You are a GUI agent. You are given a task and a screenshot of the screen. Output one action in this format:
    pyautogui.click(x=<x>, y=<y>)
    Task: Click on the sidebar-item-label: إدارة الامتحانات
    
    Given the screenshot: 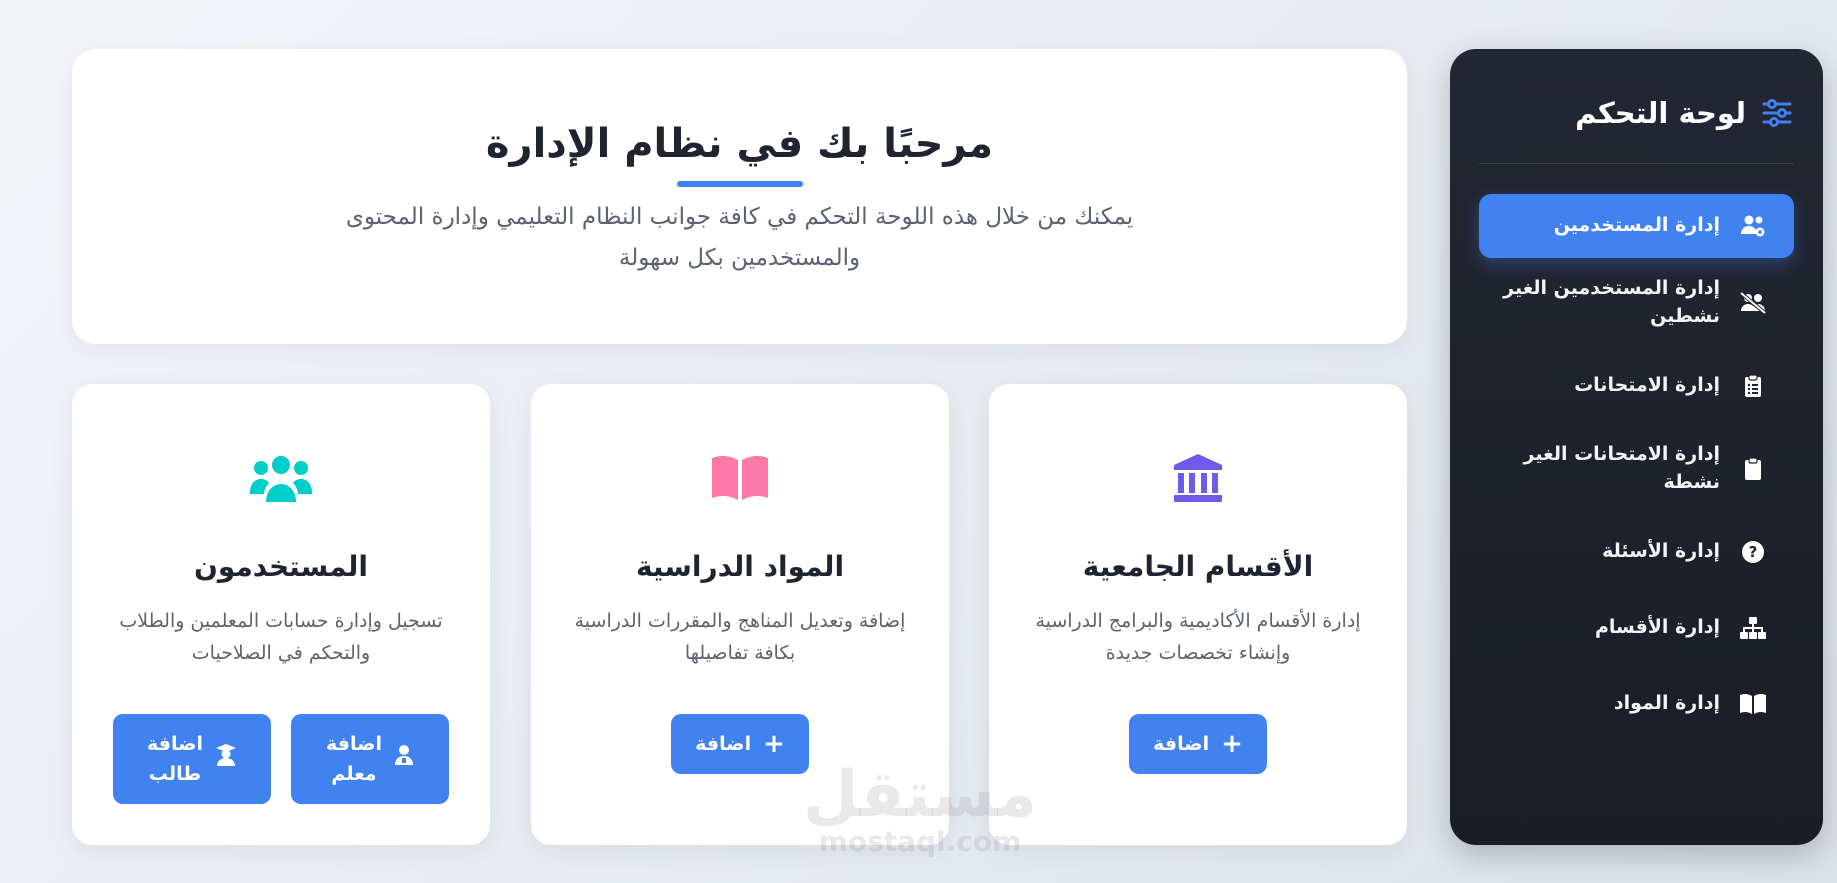 What is the action you would take?
    pyautogui.click(x=1647, y=385)
    